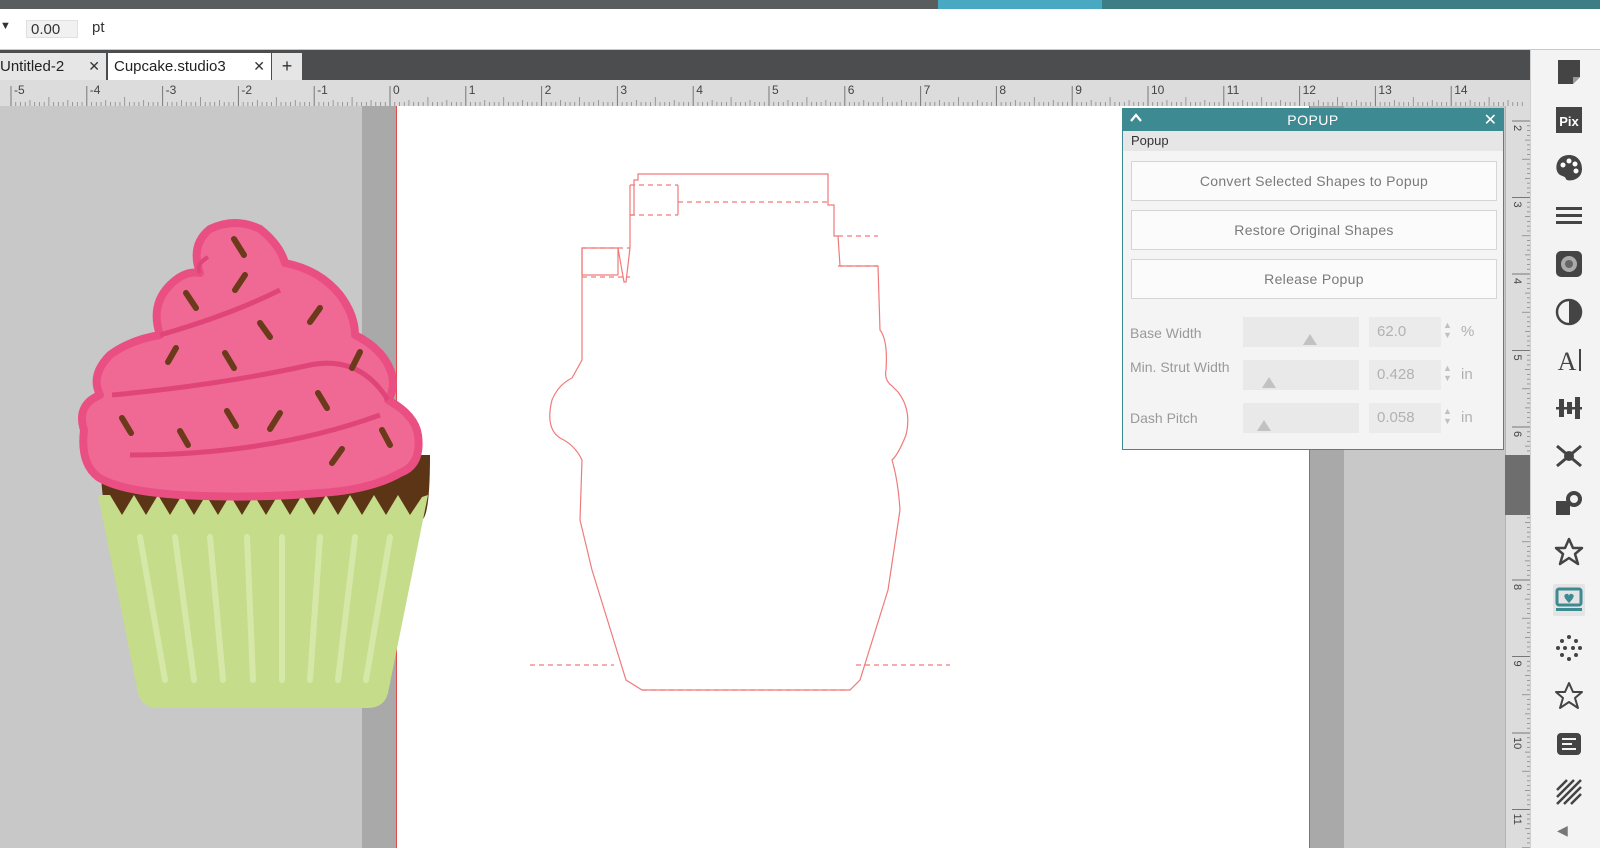 The height and width of the screenshot is (848, 1600). What do you see at coordinates (765, 65) in the screenshot?
I see `document-tab-bar: Untitled-2 ✕ Cupcake.studio3 ✕ +` at bounding box center [765, 65].